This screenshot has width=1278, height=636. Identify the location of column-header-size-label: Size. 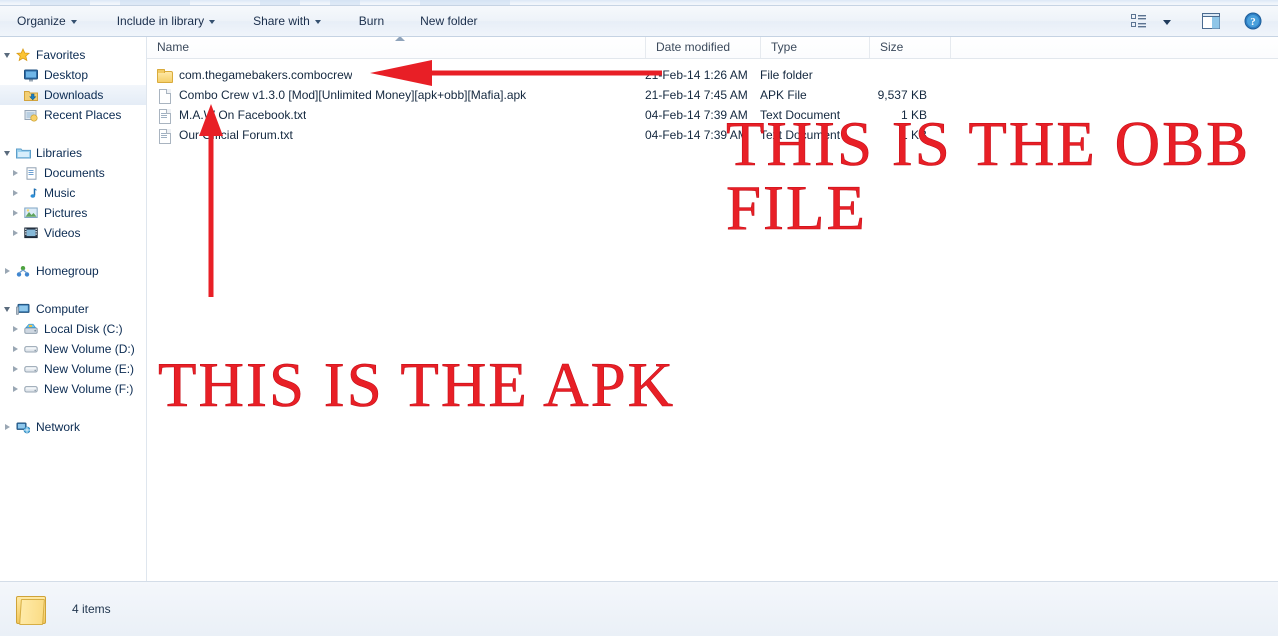
(892, 47).